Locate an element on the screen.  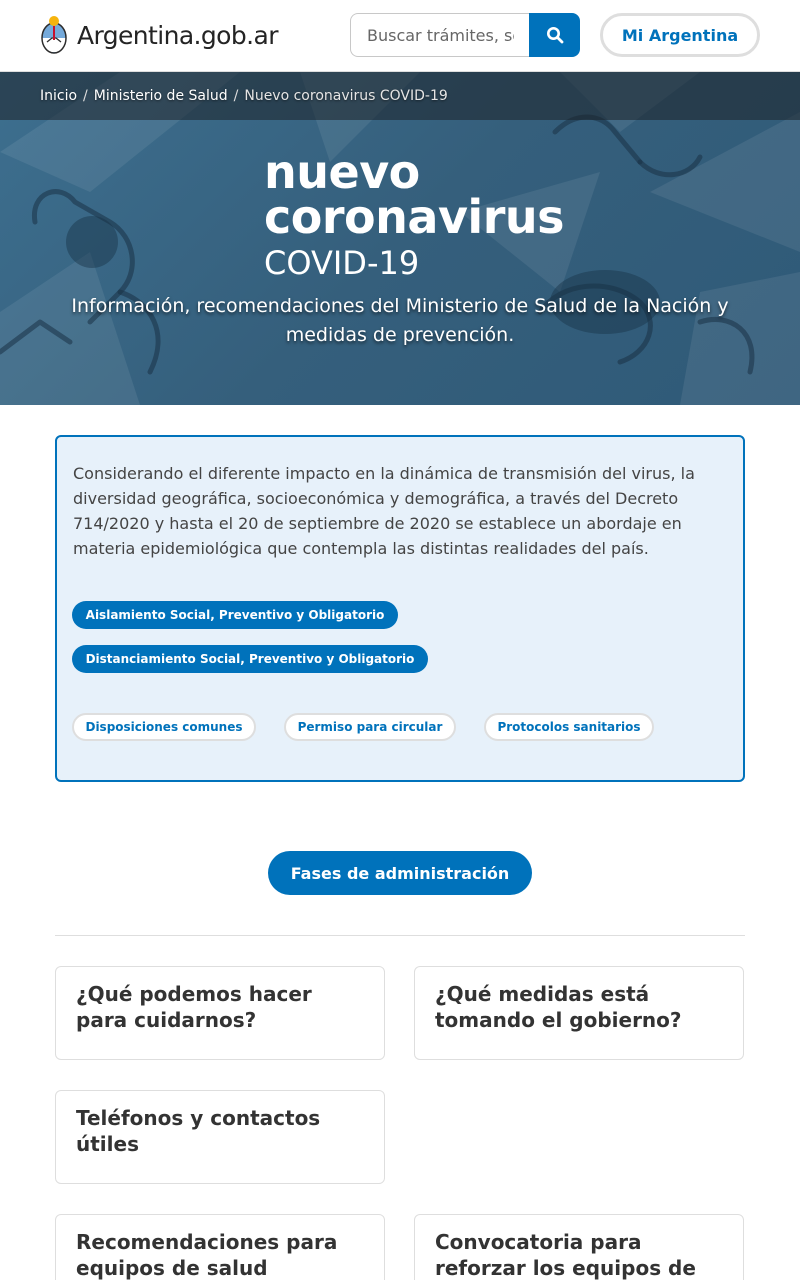
brand-logo-link: Argentina.gob.ar is located at coordinates (159, 35).